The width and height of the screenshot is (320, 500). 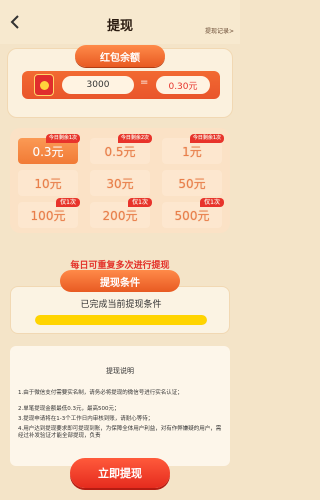 I want to click on yuan-value: 0.30元, so click(x=183, y=85).